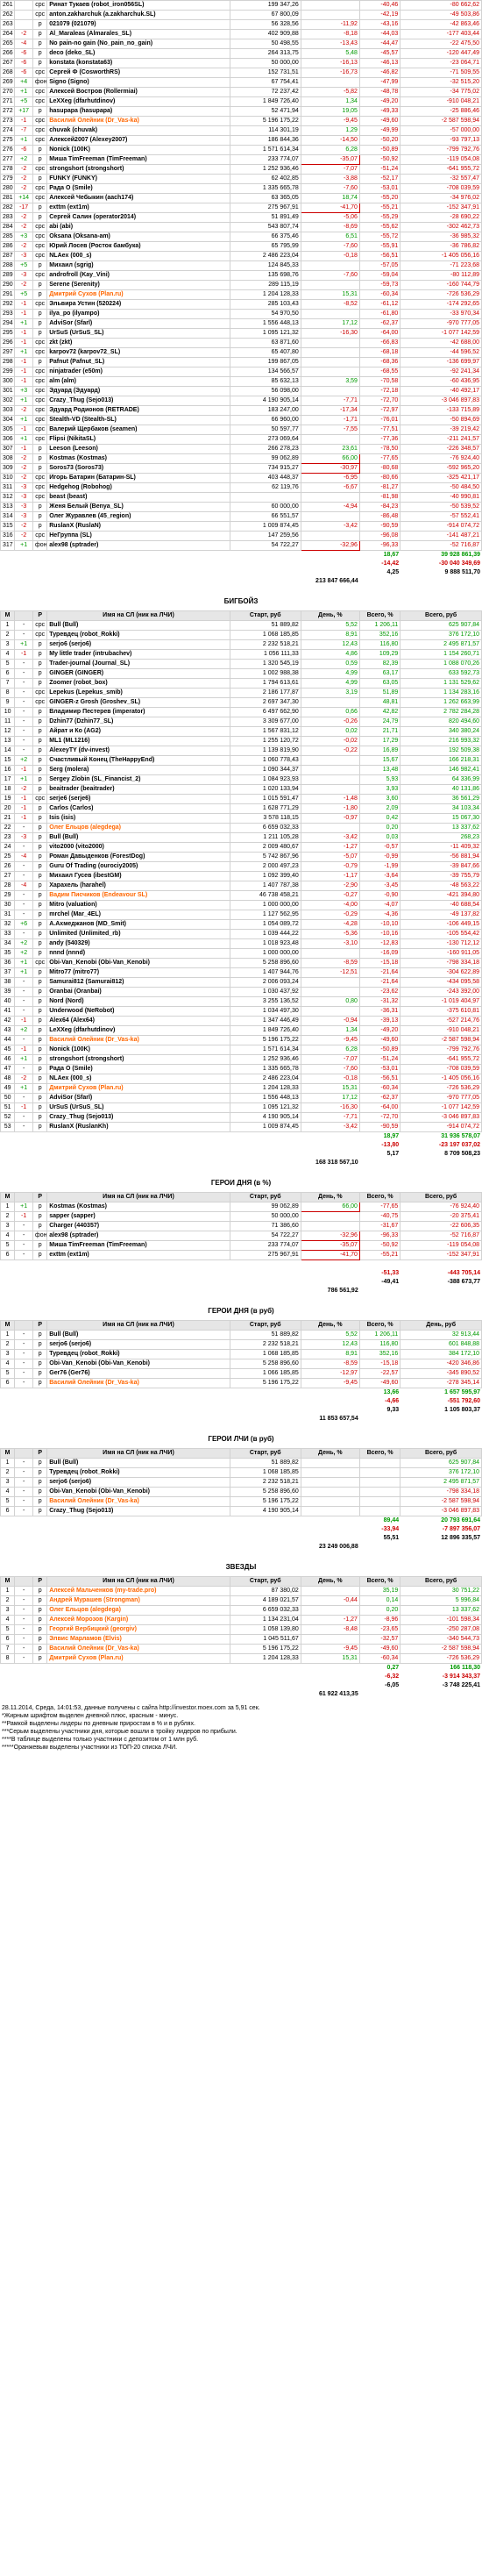 The image size is (482, 2576). I want to click on participant-name-cell: nnnd (nnnd), so click(138, 953).